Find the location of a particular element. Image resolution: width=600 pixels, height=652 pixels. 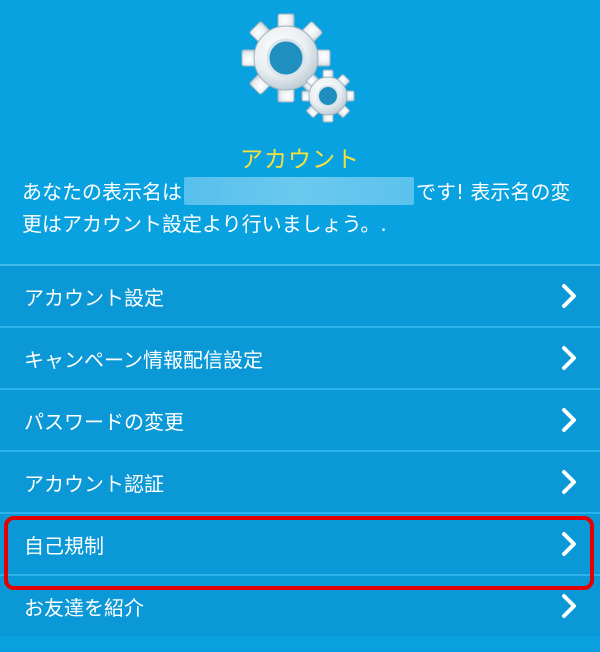

gears-icon is located at coordinates (300, 70).